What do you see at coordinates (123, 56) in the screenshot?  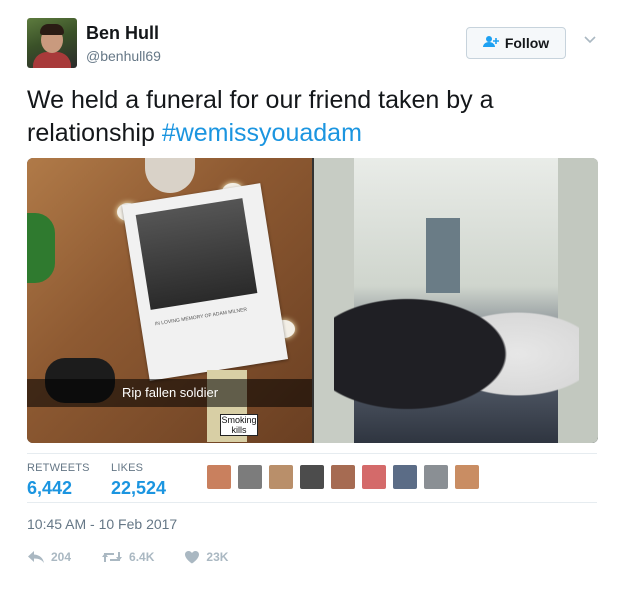 I see `user-handle: @benhull69` at bounding box center [123, 56].